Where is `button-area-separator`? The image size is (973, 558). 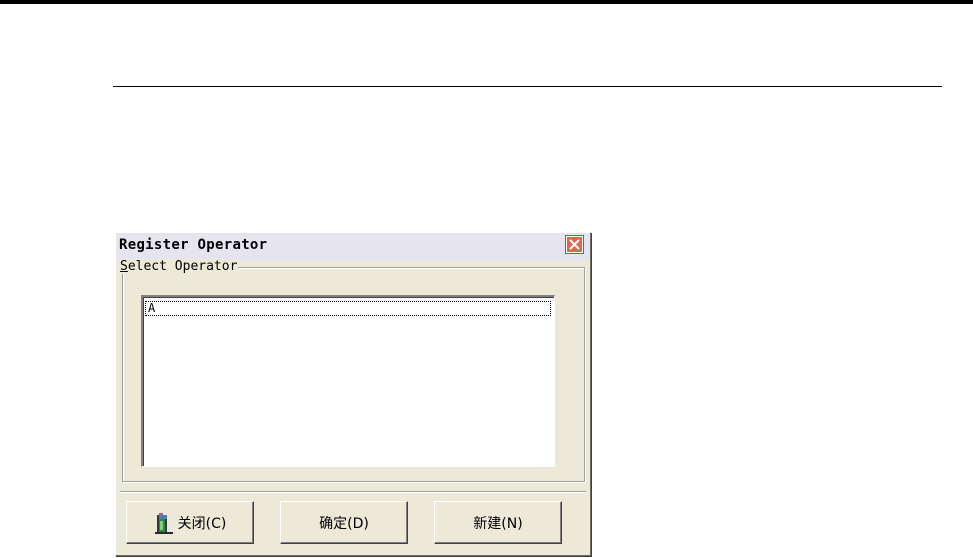
button-area-separator is located at coordinates (353, 492).